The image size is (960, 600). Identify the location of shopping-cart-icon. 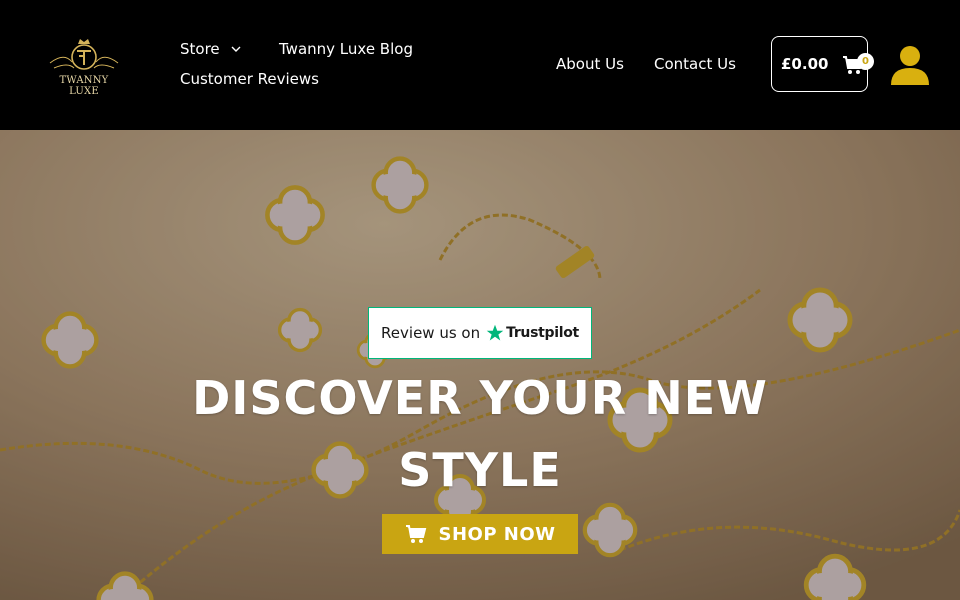
(416, 534).